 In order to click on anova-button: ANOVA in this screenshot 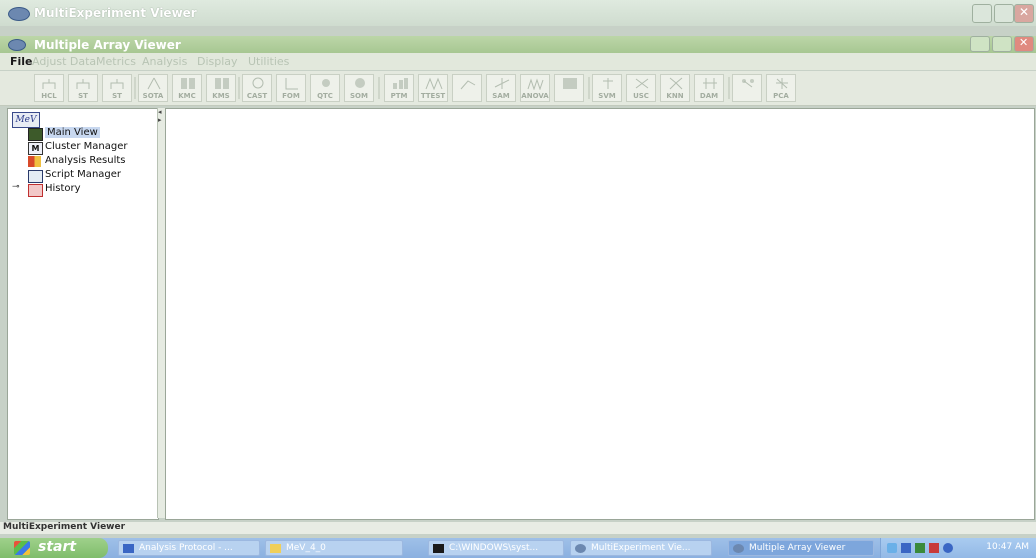, I will do `click(535, 88)`.